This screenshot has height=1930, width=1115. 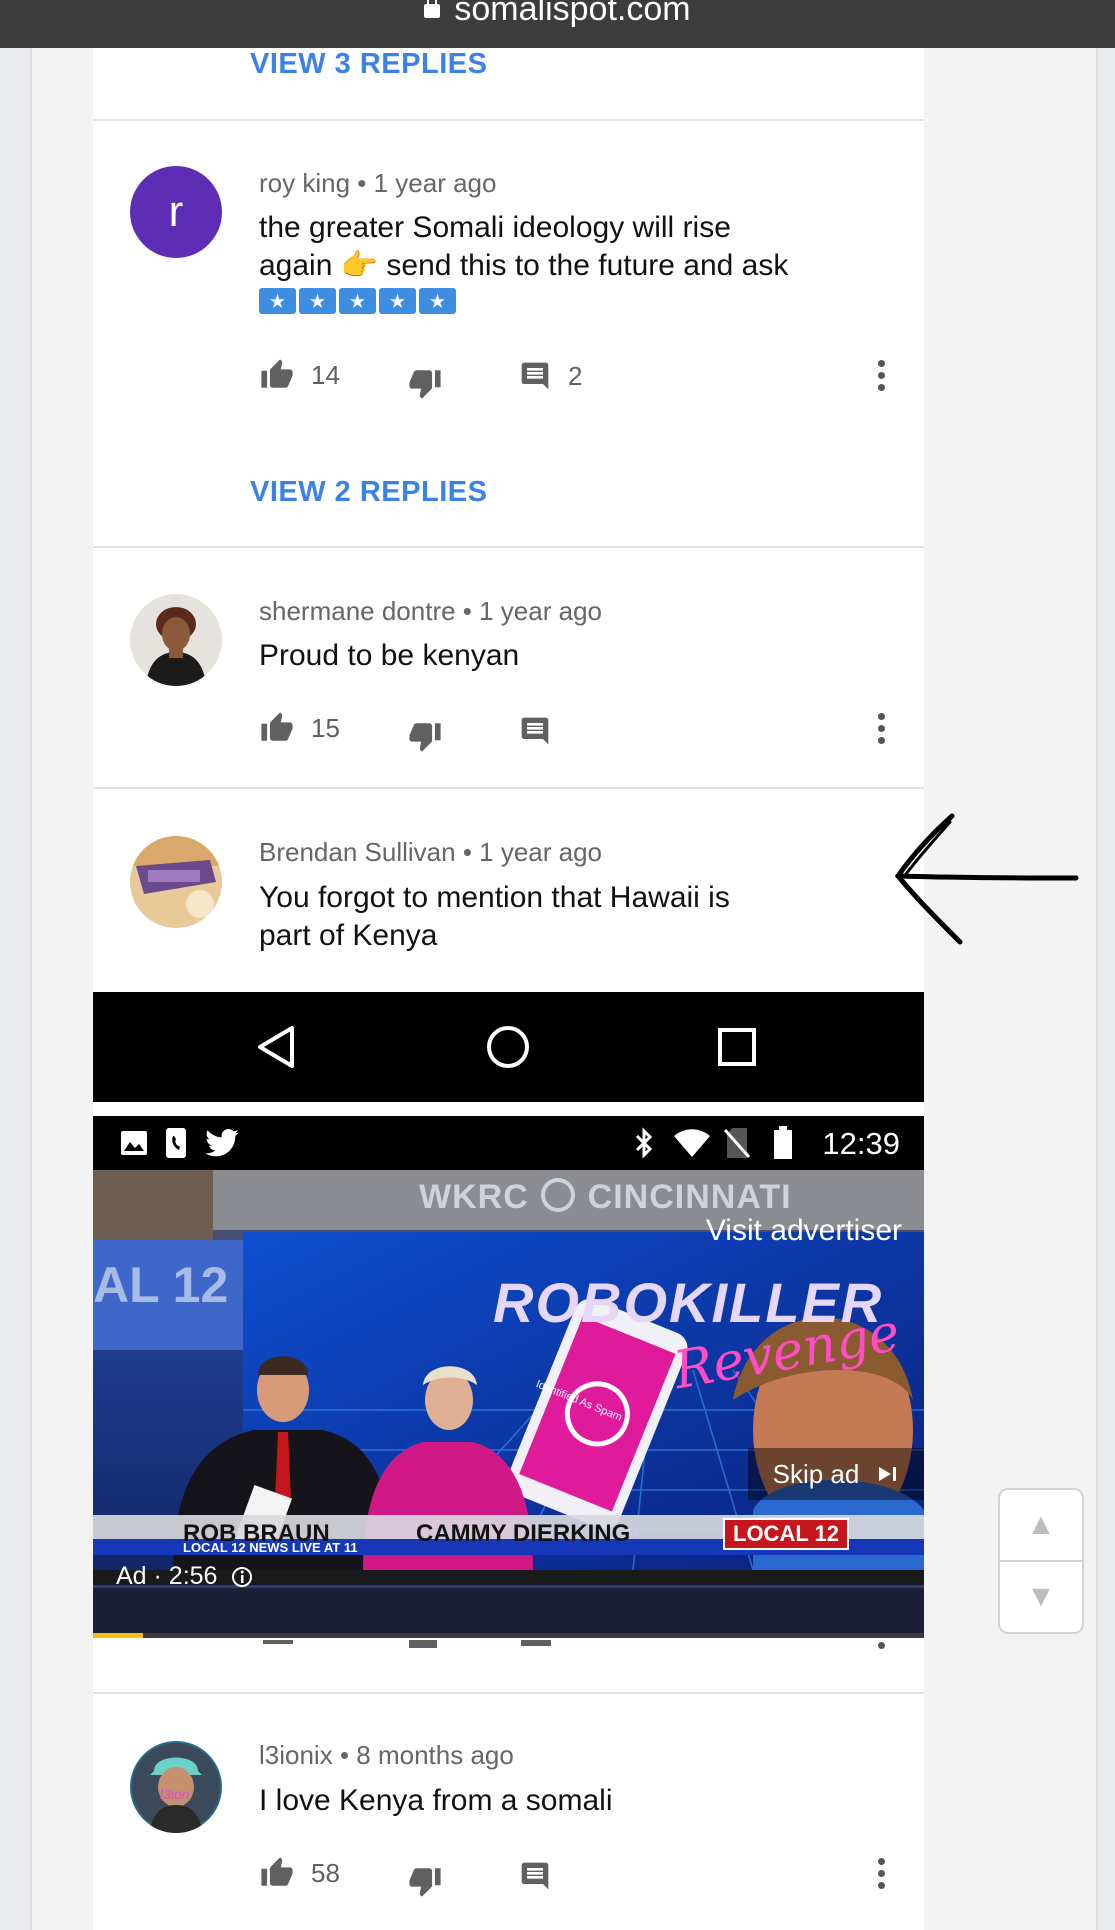 What do you see at coordinates (737, 1143) in the screenshot?
I see `no-sim-icon` at bounding box center [737, 1143].